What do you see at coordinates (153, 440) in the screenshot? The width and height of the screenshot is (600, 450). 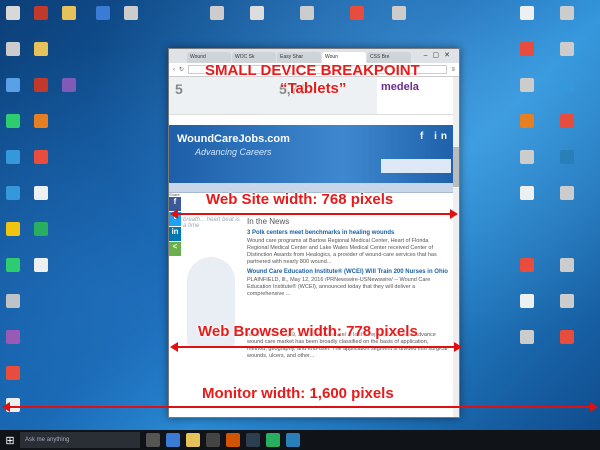 I see `task-view-icon` at bounding box center [153, 440].